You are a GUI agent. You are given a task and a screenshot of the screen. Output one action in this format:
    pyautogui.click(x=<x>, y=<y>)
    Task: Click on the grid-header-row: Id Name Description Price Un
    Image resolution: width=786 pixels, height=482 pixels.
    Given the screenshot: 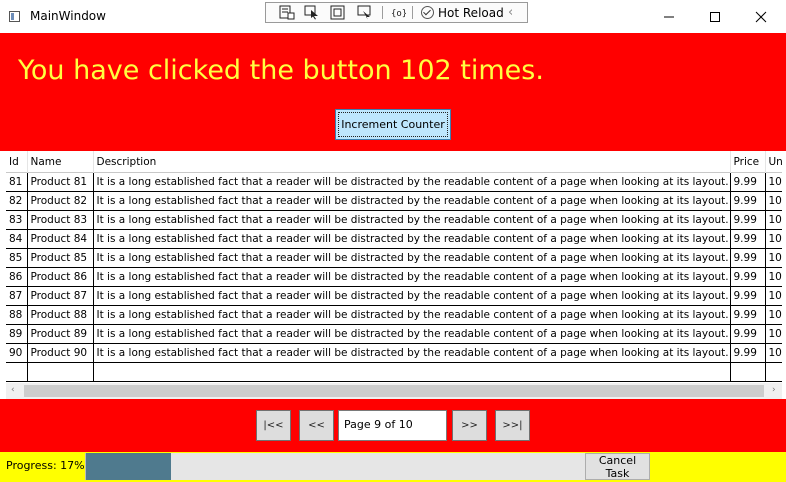 What is the action you would take?
    pyautogui.click(x=394, y=162)
    